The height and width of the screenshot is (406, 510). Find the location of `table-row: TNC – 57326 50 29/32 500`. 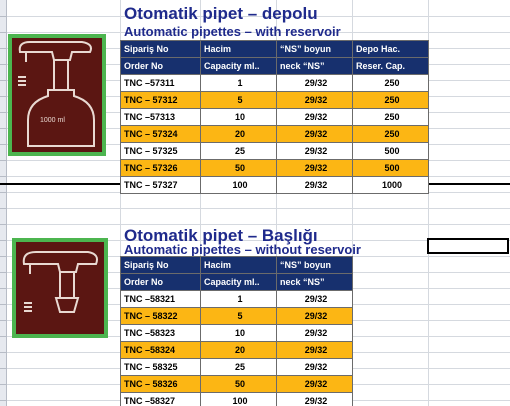

table-row: TNC – 57326 50 29/32 500 is located at coordinates (274, 168).